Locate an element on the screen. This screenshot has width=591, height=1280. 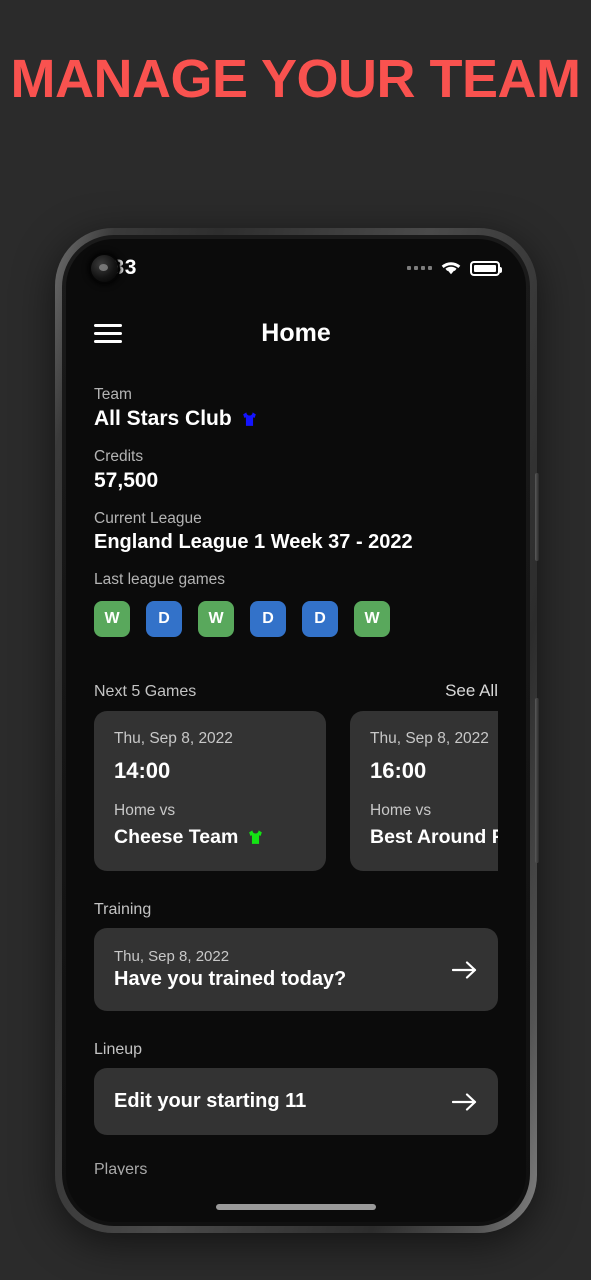
lineup-label: Lineup is located at coordinates (118, 1049).